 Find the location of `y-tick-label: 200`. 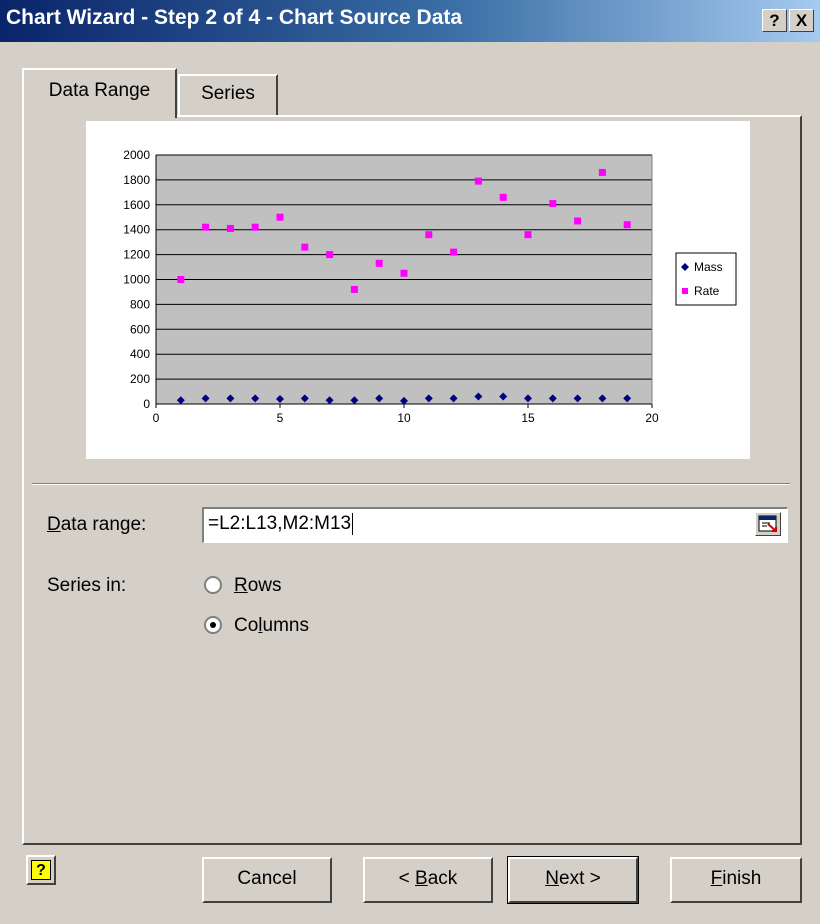

y-tick-label: 200 is located at coordinates (140, 379).